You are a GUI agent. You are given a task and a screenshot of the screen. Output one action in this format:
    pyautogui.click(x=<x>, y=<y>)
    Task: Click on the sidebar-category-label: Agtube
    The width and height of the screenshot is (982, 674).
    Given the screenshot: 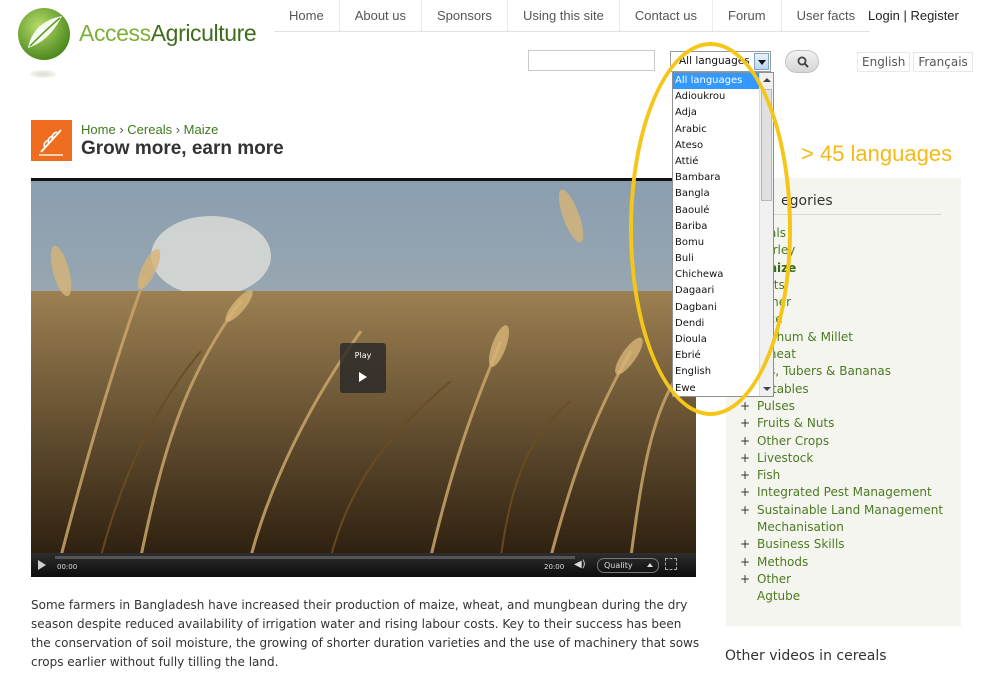 What is the action you would take?
    pyautogui.click(x=779, y=596)
    